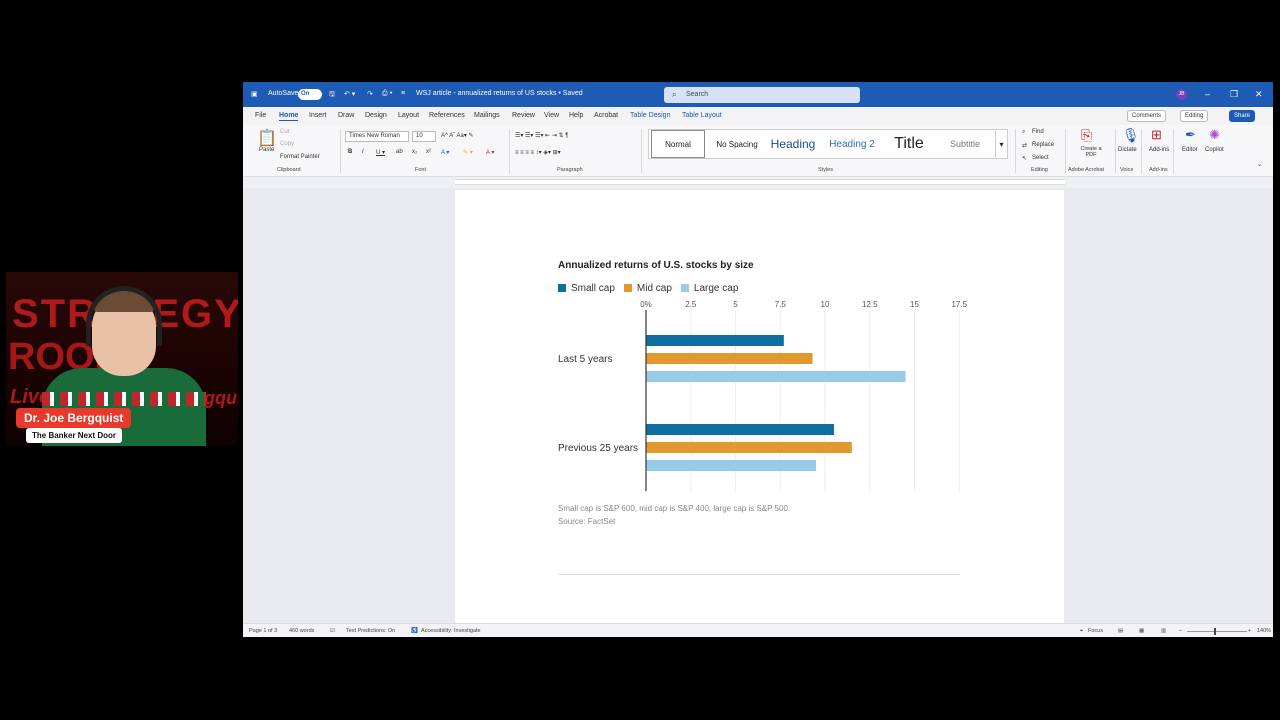 The height and width of the screenshot is (720, 1280). What do you see at coordinates (1086, 135) in the screenshot?
I see `create-pdf-icon: ⎘` at bounding box center [1086, 135].